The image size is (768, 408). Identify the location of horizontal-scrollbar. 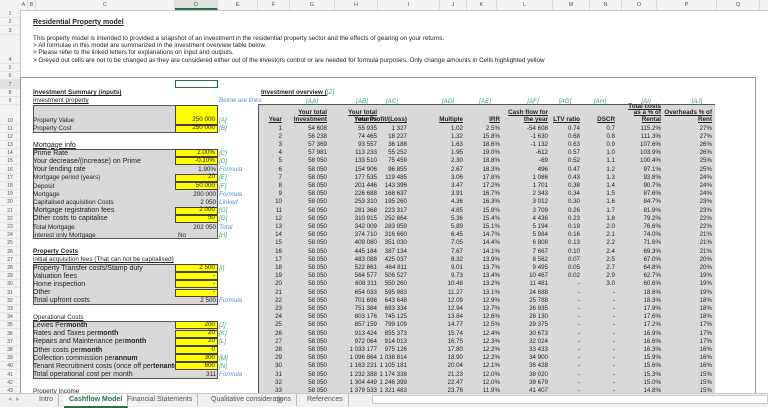
(570, 399).